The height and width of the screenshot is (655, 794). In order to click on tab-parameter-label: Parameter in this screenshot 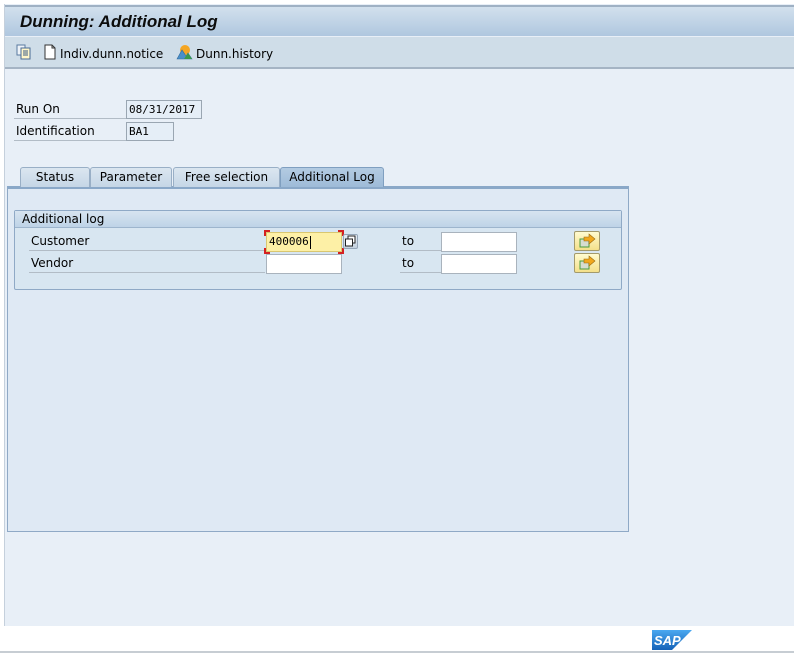, I will do `click(131, 177)`.